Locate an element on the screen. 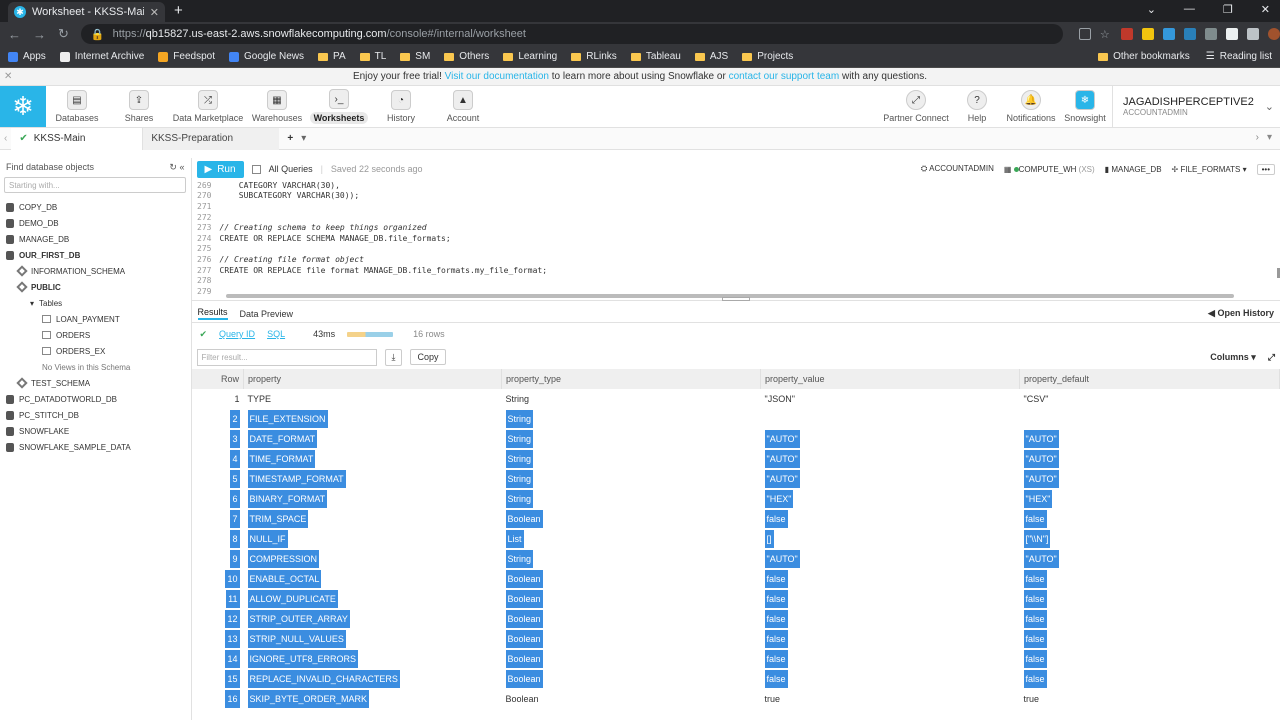 The image size is (1280, 720). close-banner-icon: ✕ is located at coordinates (8, 77).